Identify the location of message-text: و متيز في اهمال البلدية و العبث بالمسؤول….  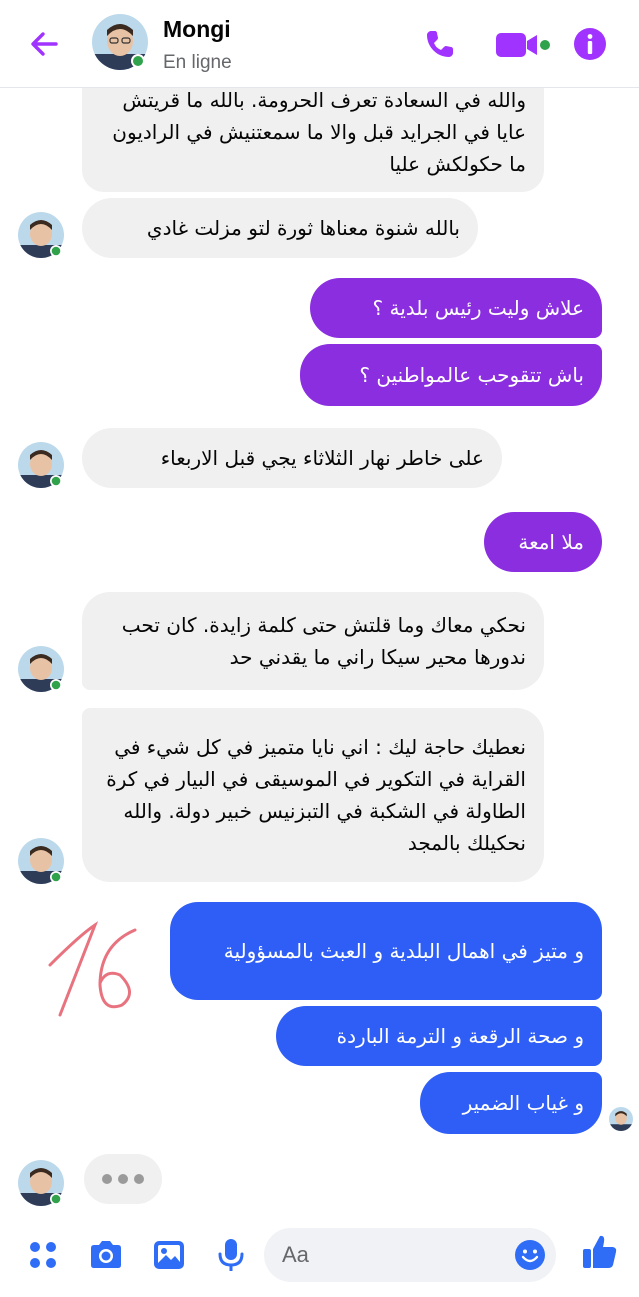
(403, 951).